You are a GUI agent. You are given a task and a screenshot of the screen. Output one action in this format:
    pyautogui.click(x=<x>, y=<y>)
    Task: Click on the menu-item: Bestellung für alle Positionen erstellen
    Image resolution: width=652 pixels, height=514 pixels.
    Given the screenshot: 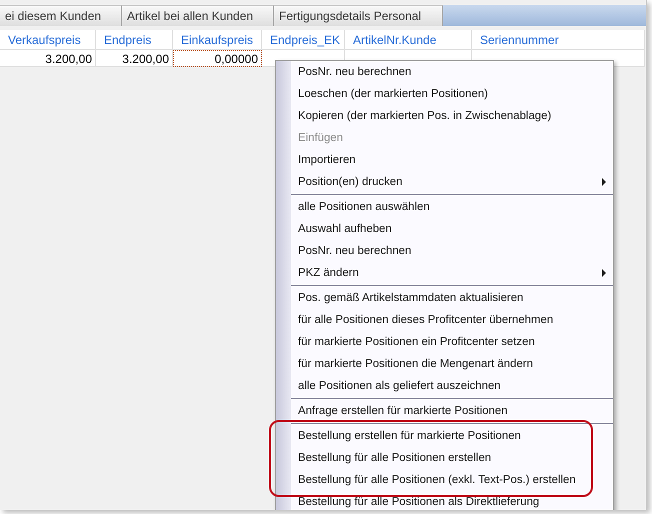 What is the action you would take?
    pyautogui.click(x=444, y=458)
    